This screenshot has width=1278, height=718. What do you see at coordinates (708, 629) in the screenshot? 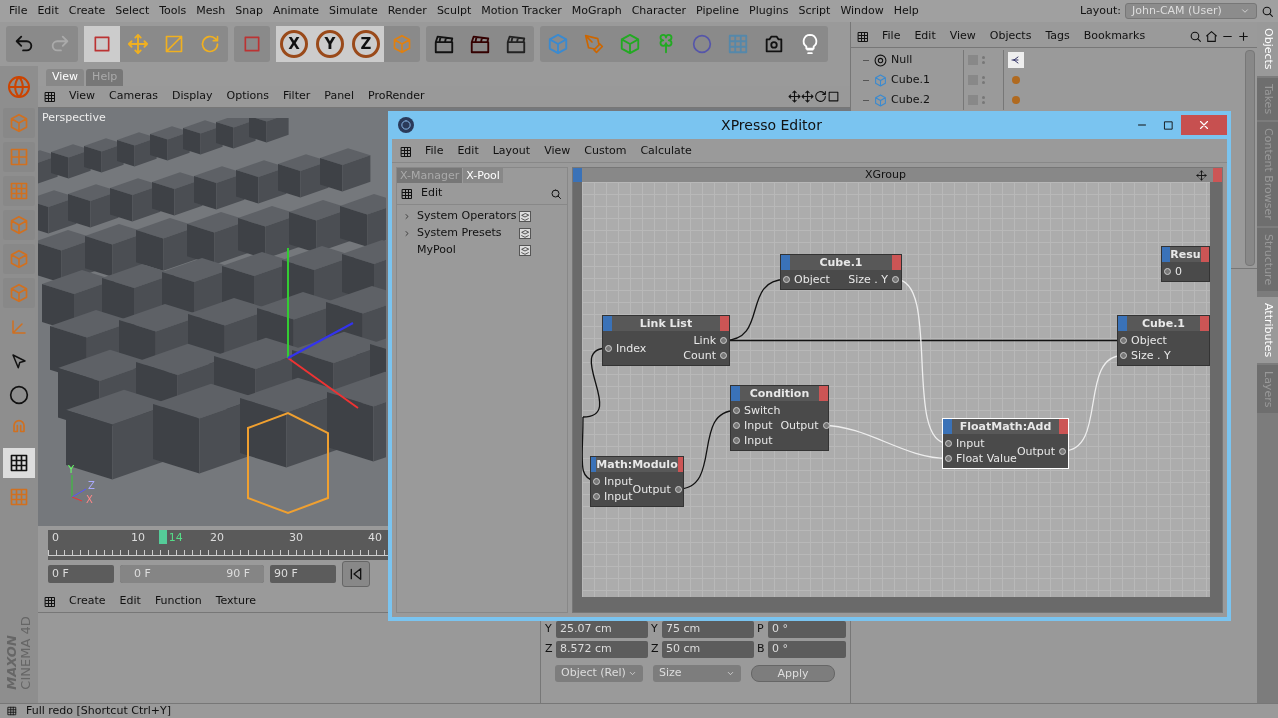
I see `size-field: 75 cm` at bounding box center [708, 629].